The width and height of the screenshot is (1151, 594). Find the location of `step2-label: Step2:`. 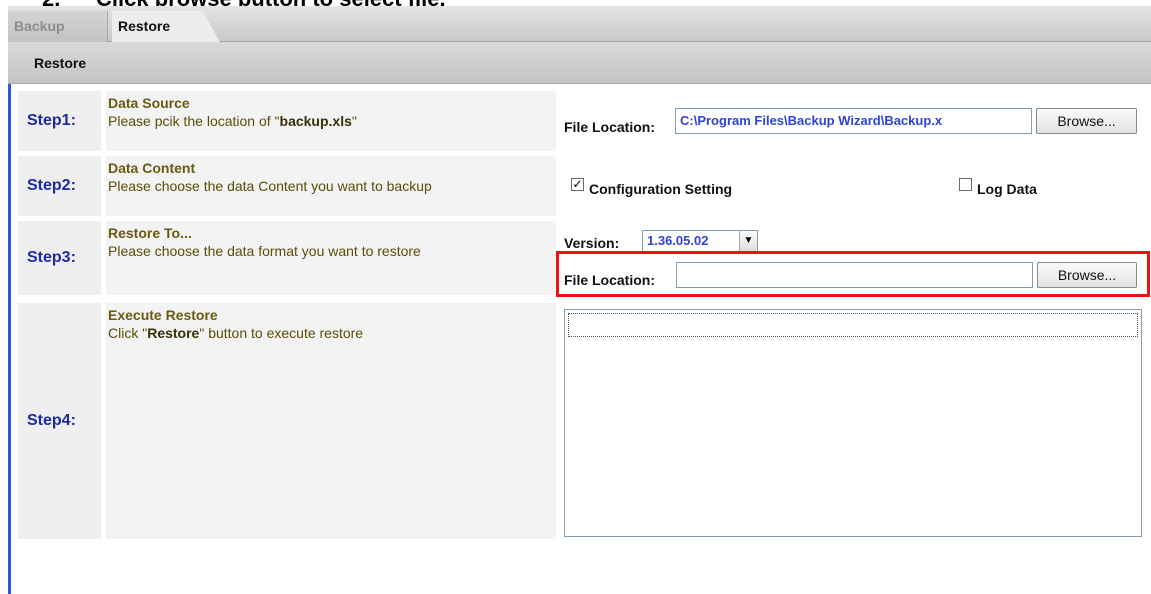

step2-label: Step2: is located at coordinates (59, 186).